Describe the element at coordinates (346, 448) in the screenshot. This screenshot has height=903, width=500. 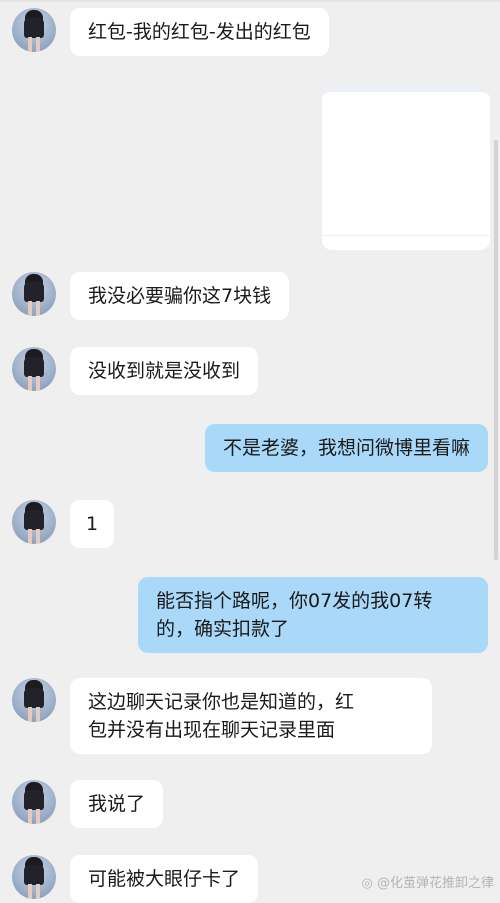
I see `message-bubble-outgoing: 不是老婆，我想问微博里看嘛` at that location.